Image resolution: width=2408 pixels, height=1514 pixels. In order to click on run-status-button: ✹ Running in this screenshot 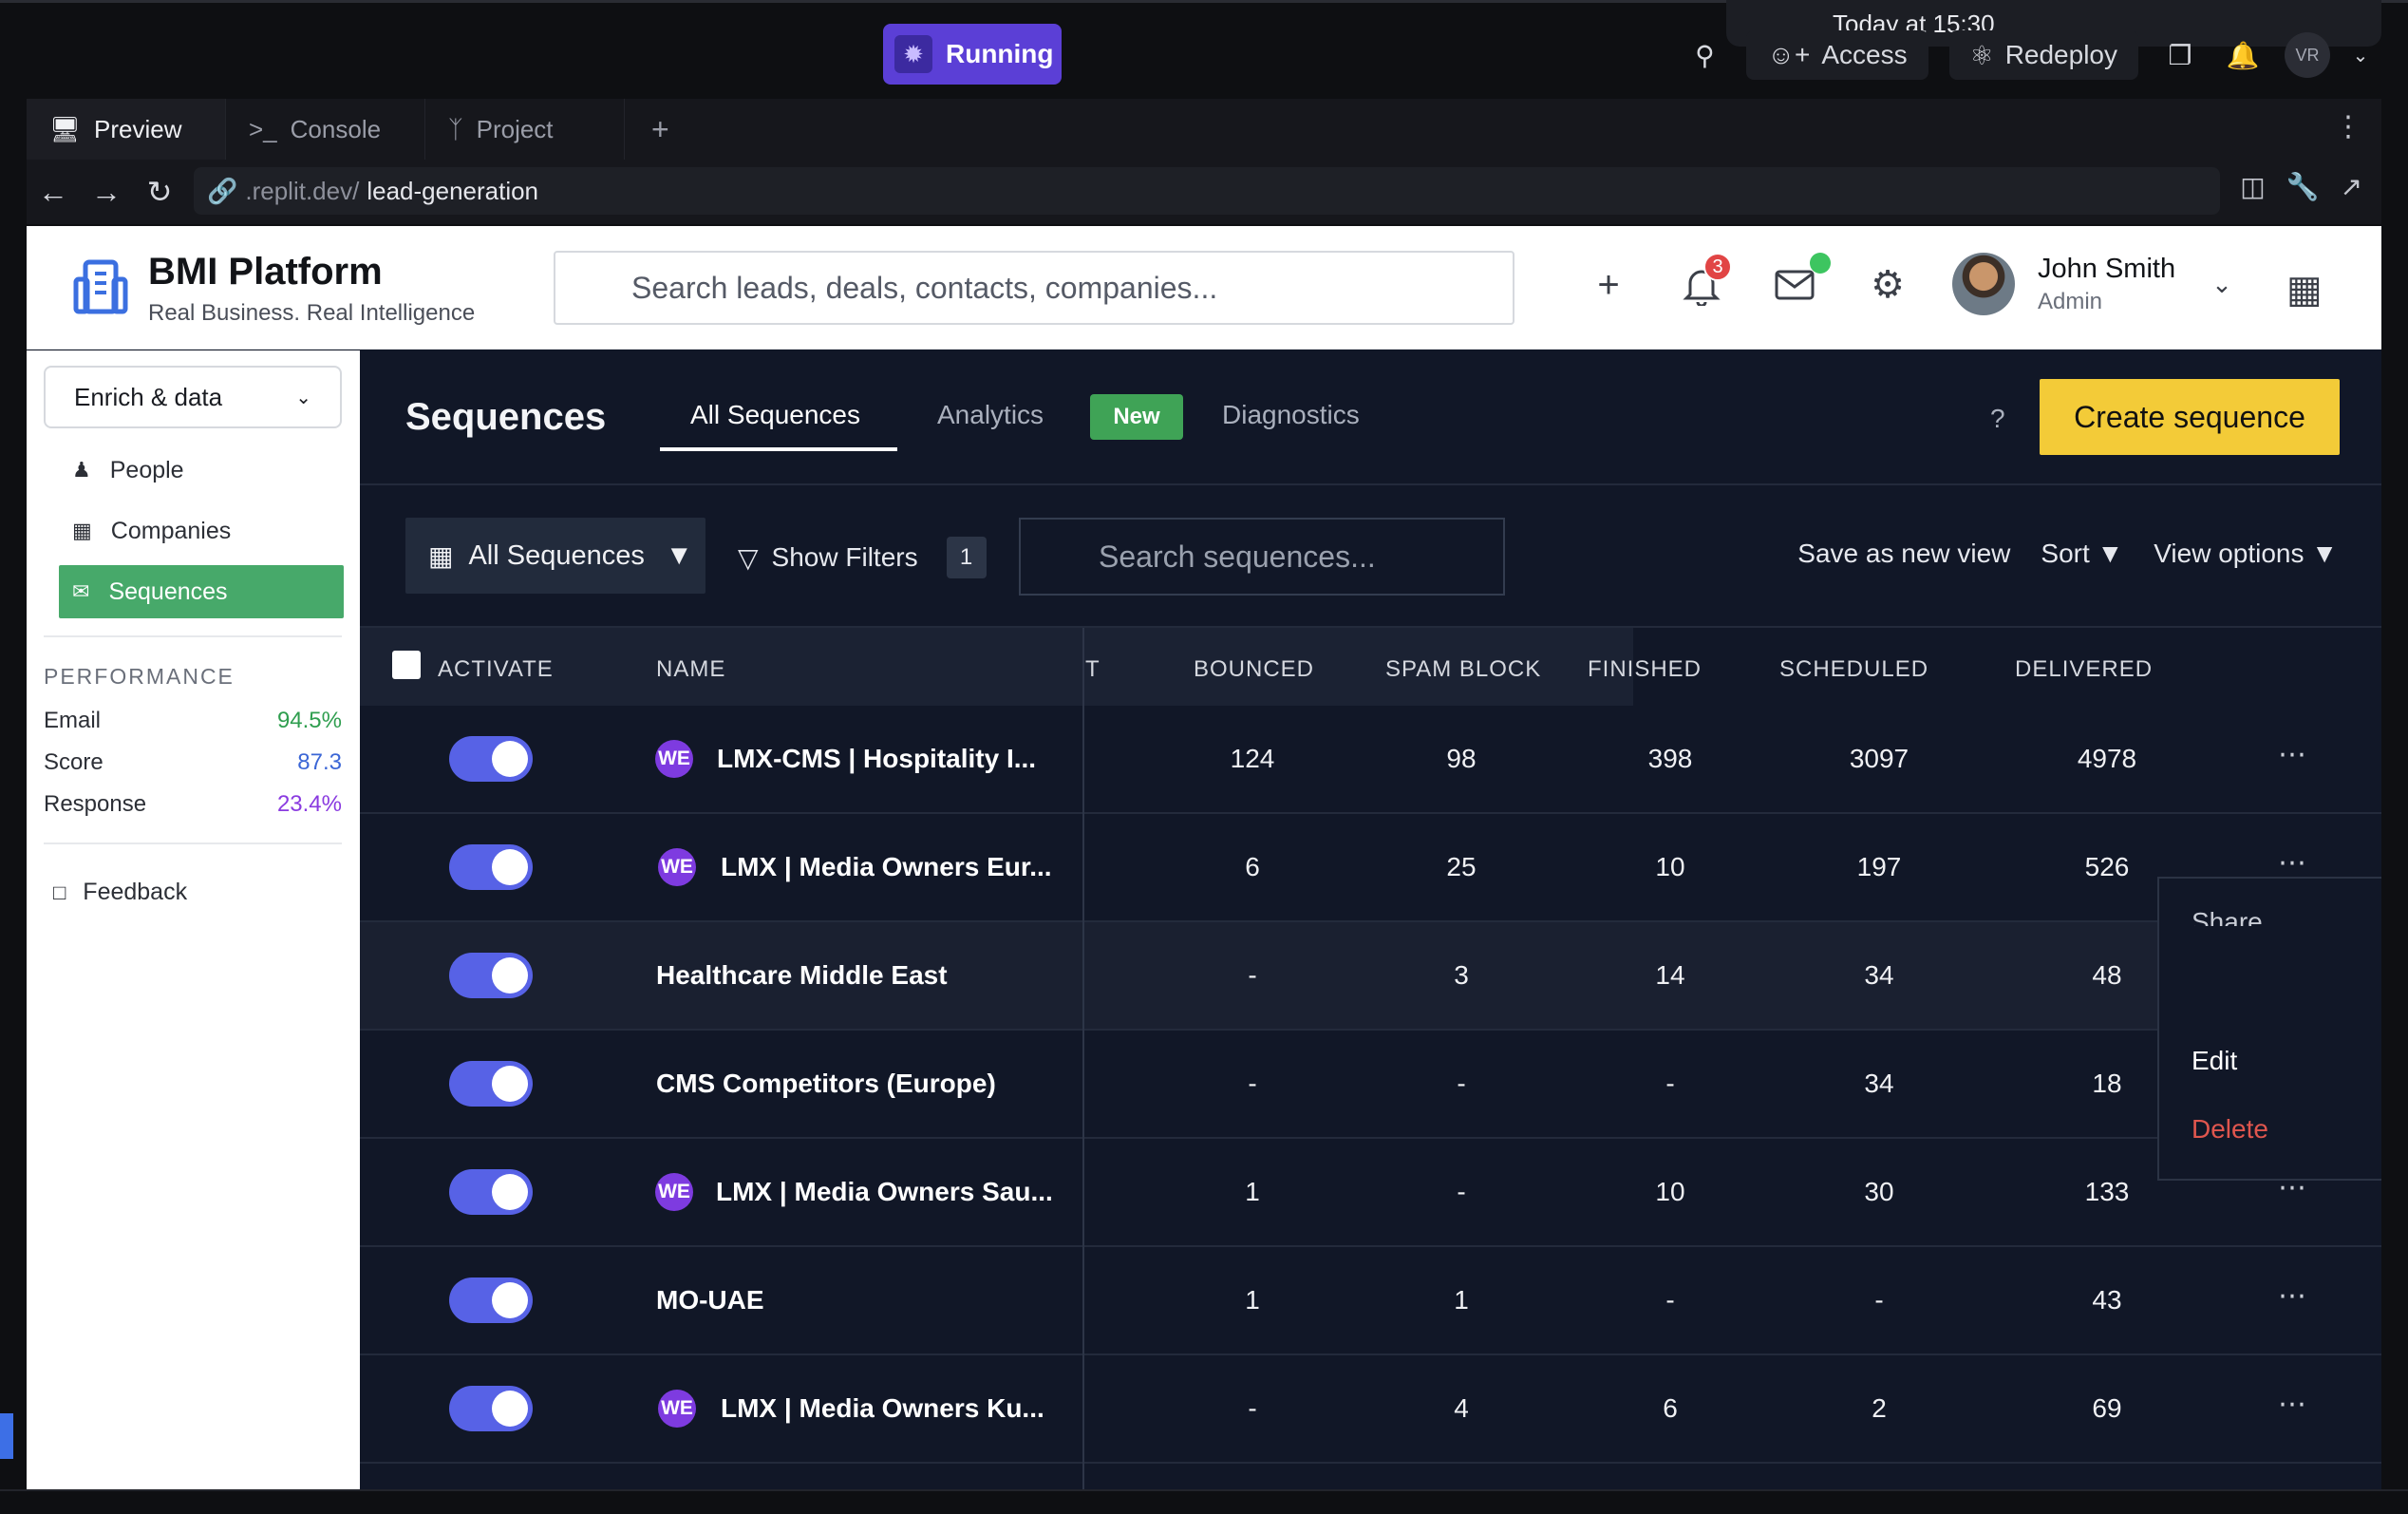, I will do `click(972, 55)`.